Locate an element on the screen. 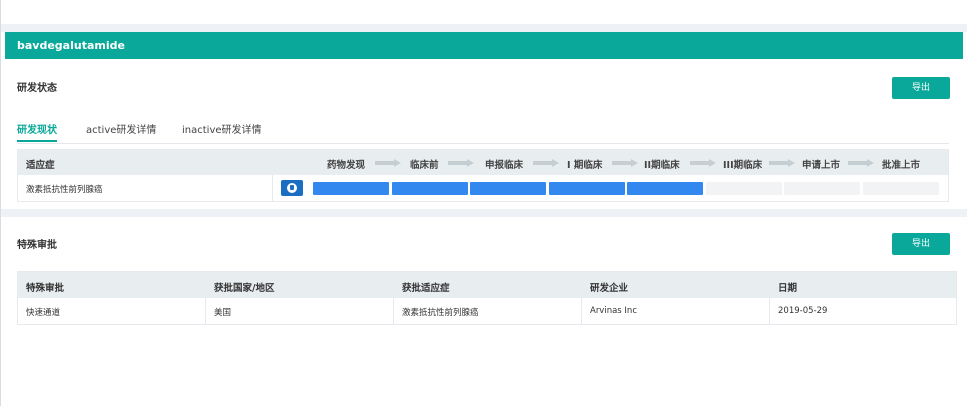 The width and height of the screenshot is (967, 406). pipeline-indication: 激素抵抗性前列腺癌 is located at coordinates (64, 190).